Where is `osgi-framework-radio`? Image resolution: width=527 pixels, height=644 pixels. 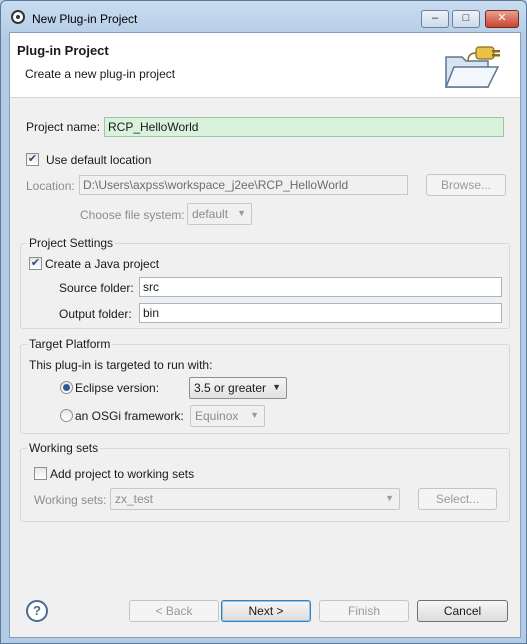
osgi-framework-radio is located at coordinates (66, 415).